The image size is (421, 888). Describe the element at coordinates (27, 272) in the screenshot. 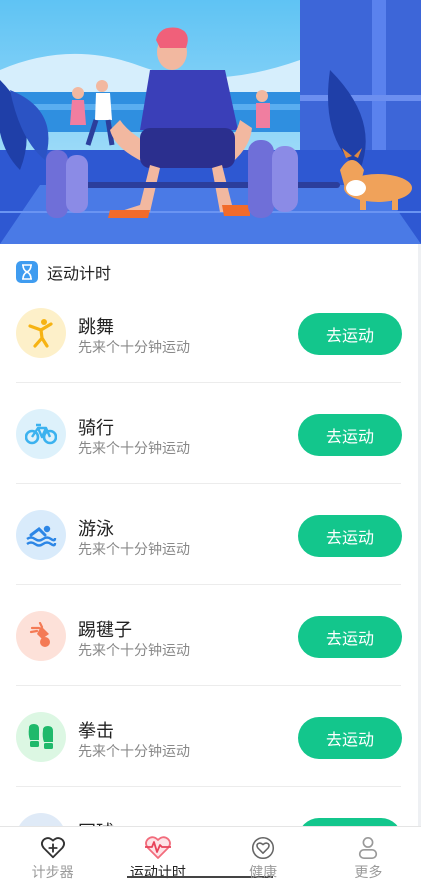

I see `hourglass-icon` at that location.